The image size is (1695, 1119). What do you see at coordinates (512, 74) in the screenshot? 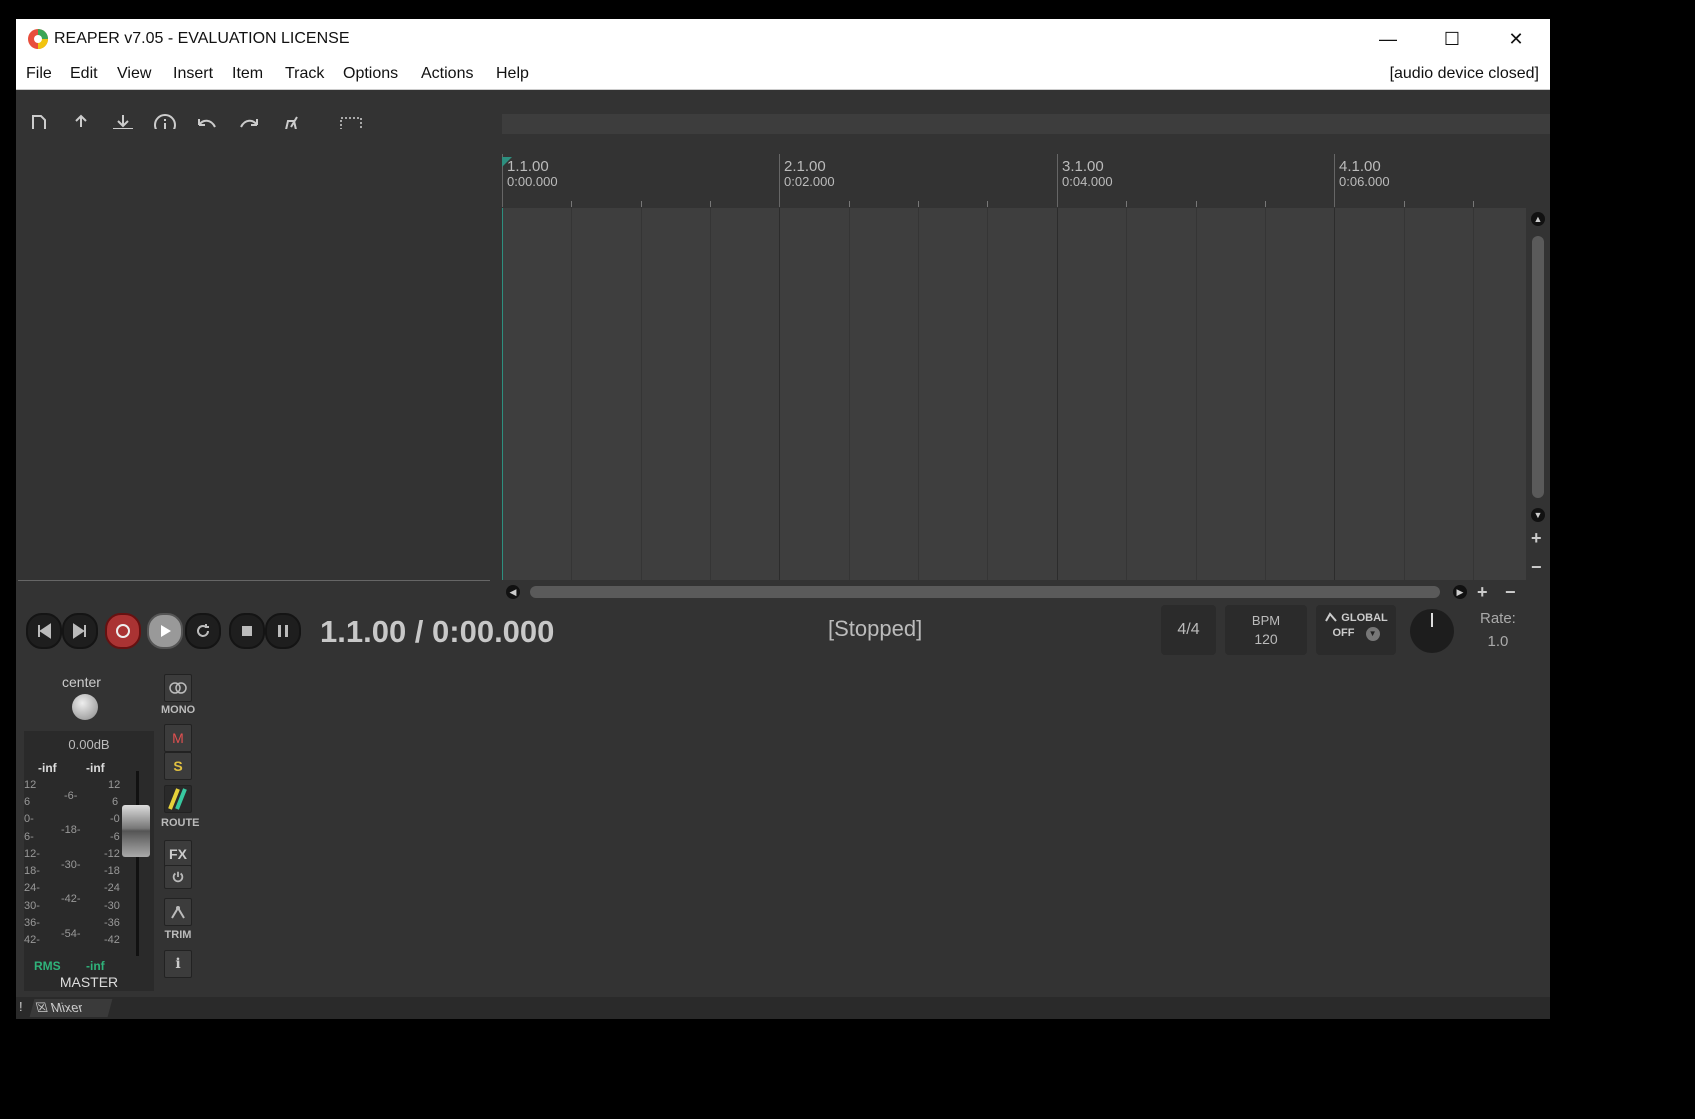
I see `menu-help: Help` at bounding box center [512, 74].